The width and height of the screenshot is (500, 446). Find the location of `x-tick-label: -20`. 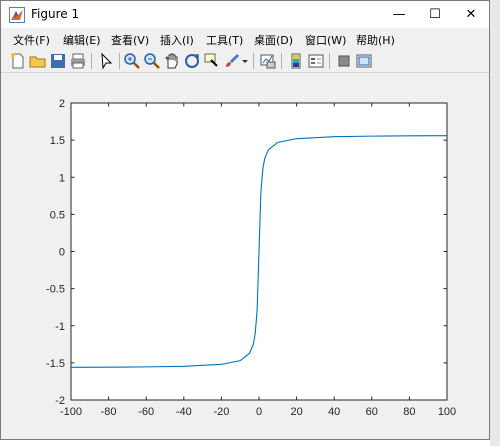

x-tick-label: -20 is located at coordinates (221, 412).